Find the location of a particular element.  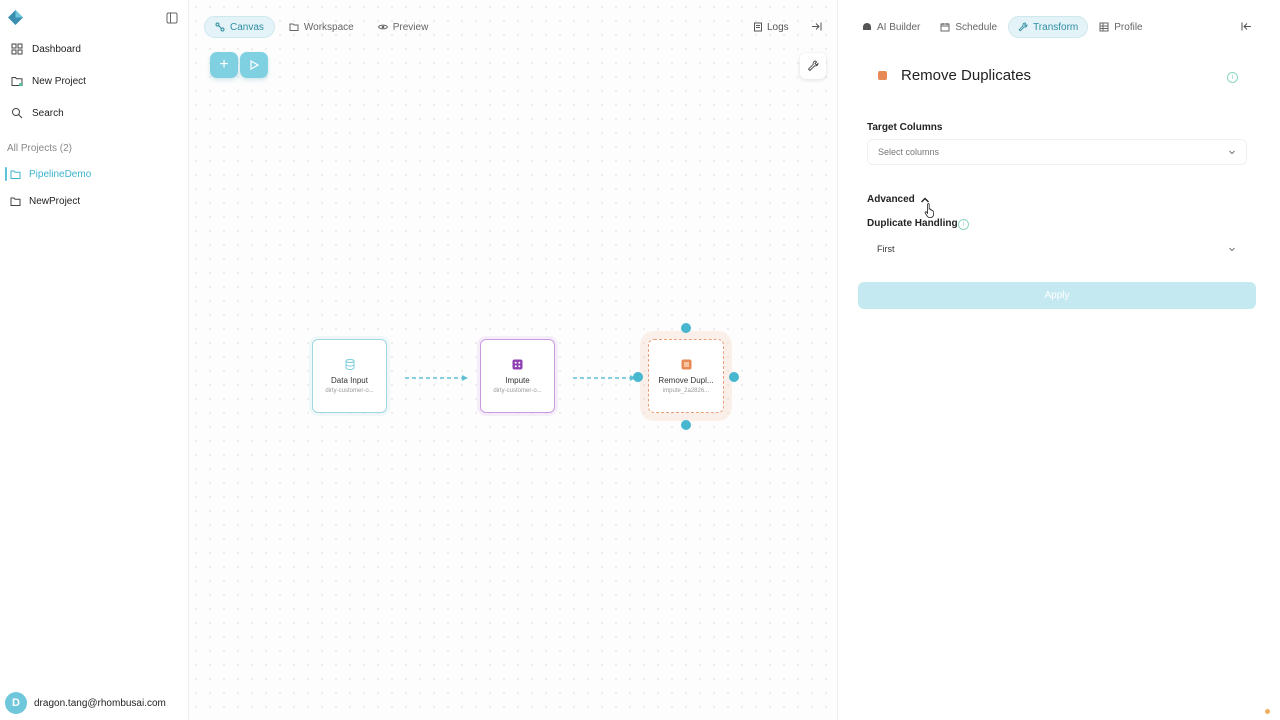

run-pipeline-button is located at coordinates (254, 65).